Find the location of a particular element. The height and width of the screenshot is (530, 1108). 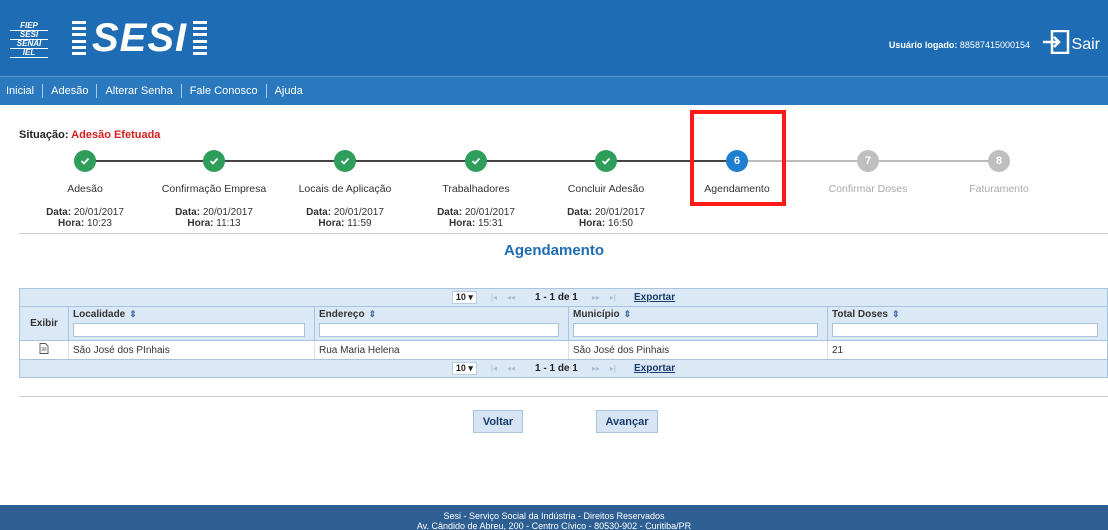

status-label: Situação: is located at coordinates (44, 135).